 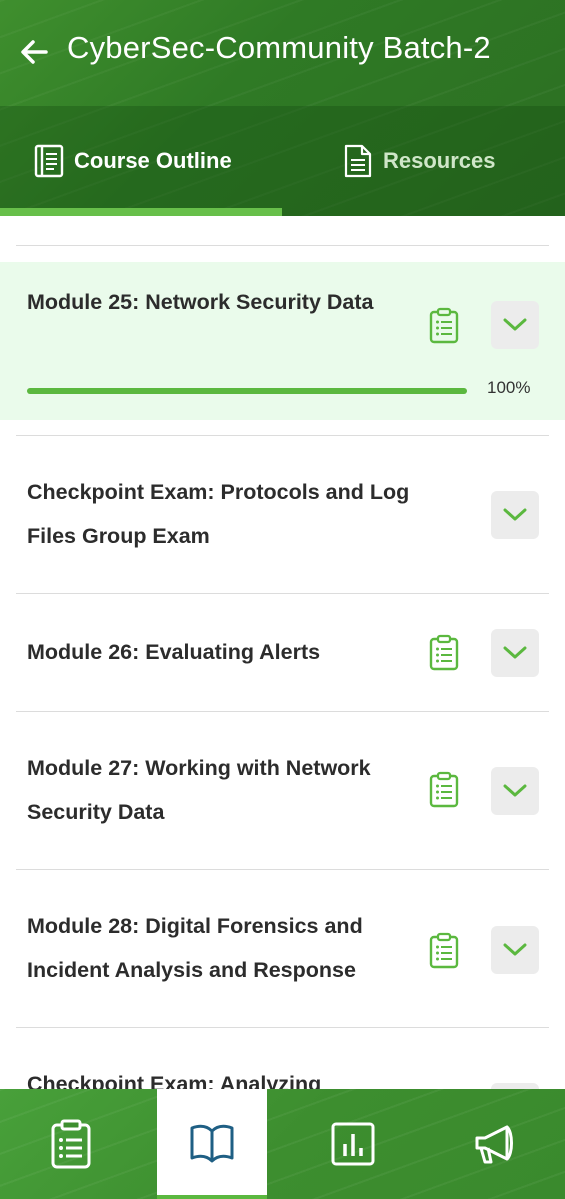 I want to click on nav-item-grades, so click(x=353, y=1144).